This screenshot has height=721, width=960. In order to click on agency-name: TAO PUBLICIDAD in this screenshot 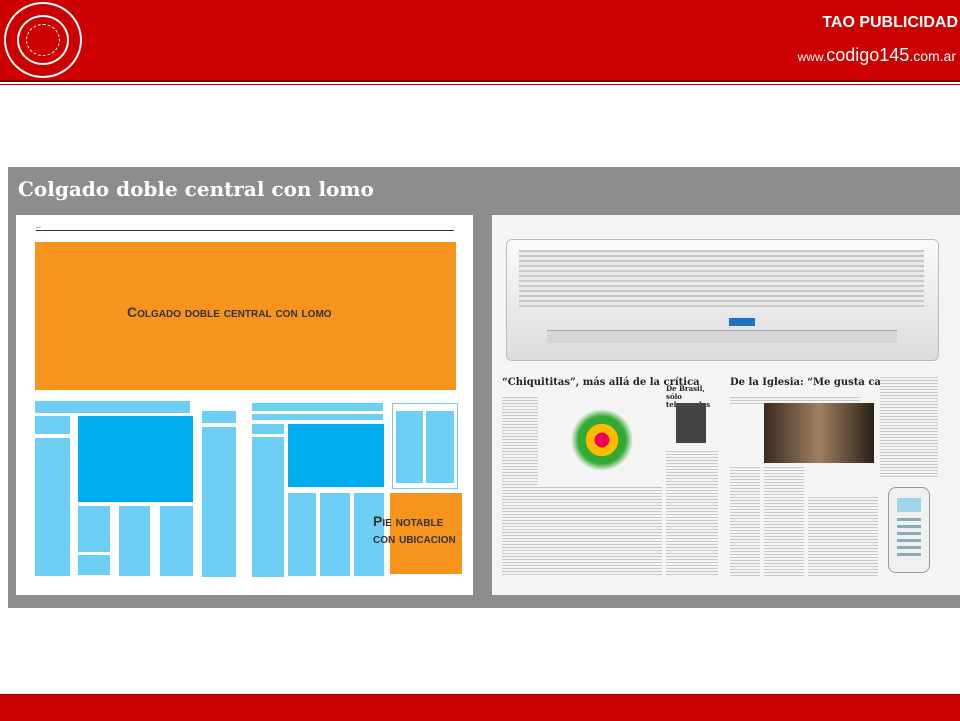, I will do `click(890, 22)`.